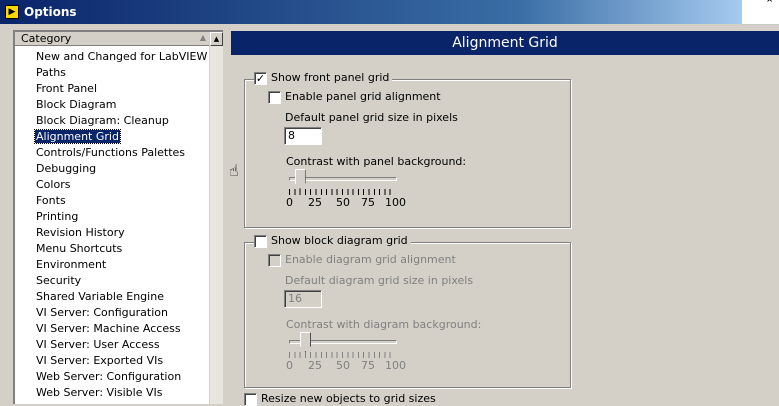  I want to click on category-item: Revision History, so click(129, 233).